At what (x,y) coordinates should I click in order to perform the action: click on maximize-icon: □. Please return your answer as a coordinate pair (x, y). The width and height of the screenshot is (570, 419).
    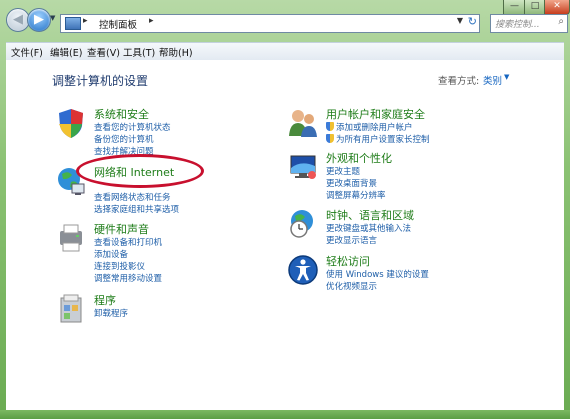
    Looking at the image, I should click on (535, 6).